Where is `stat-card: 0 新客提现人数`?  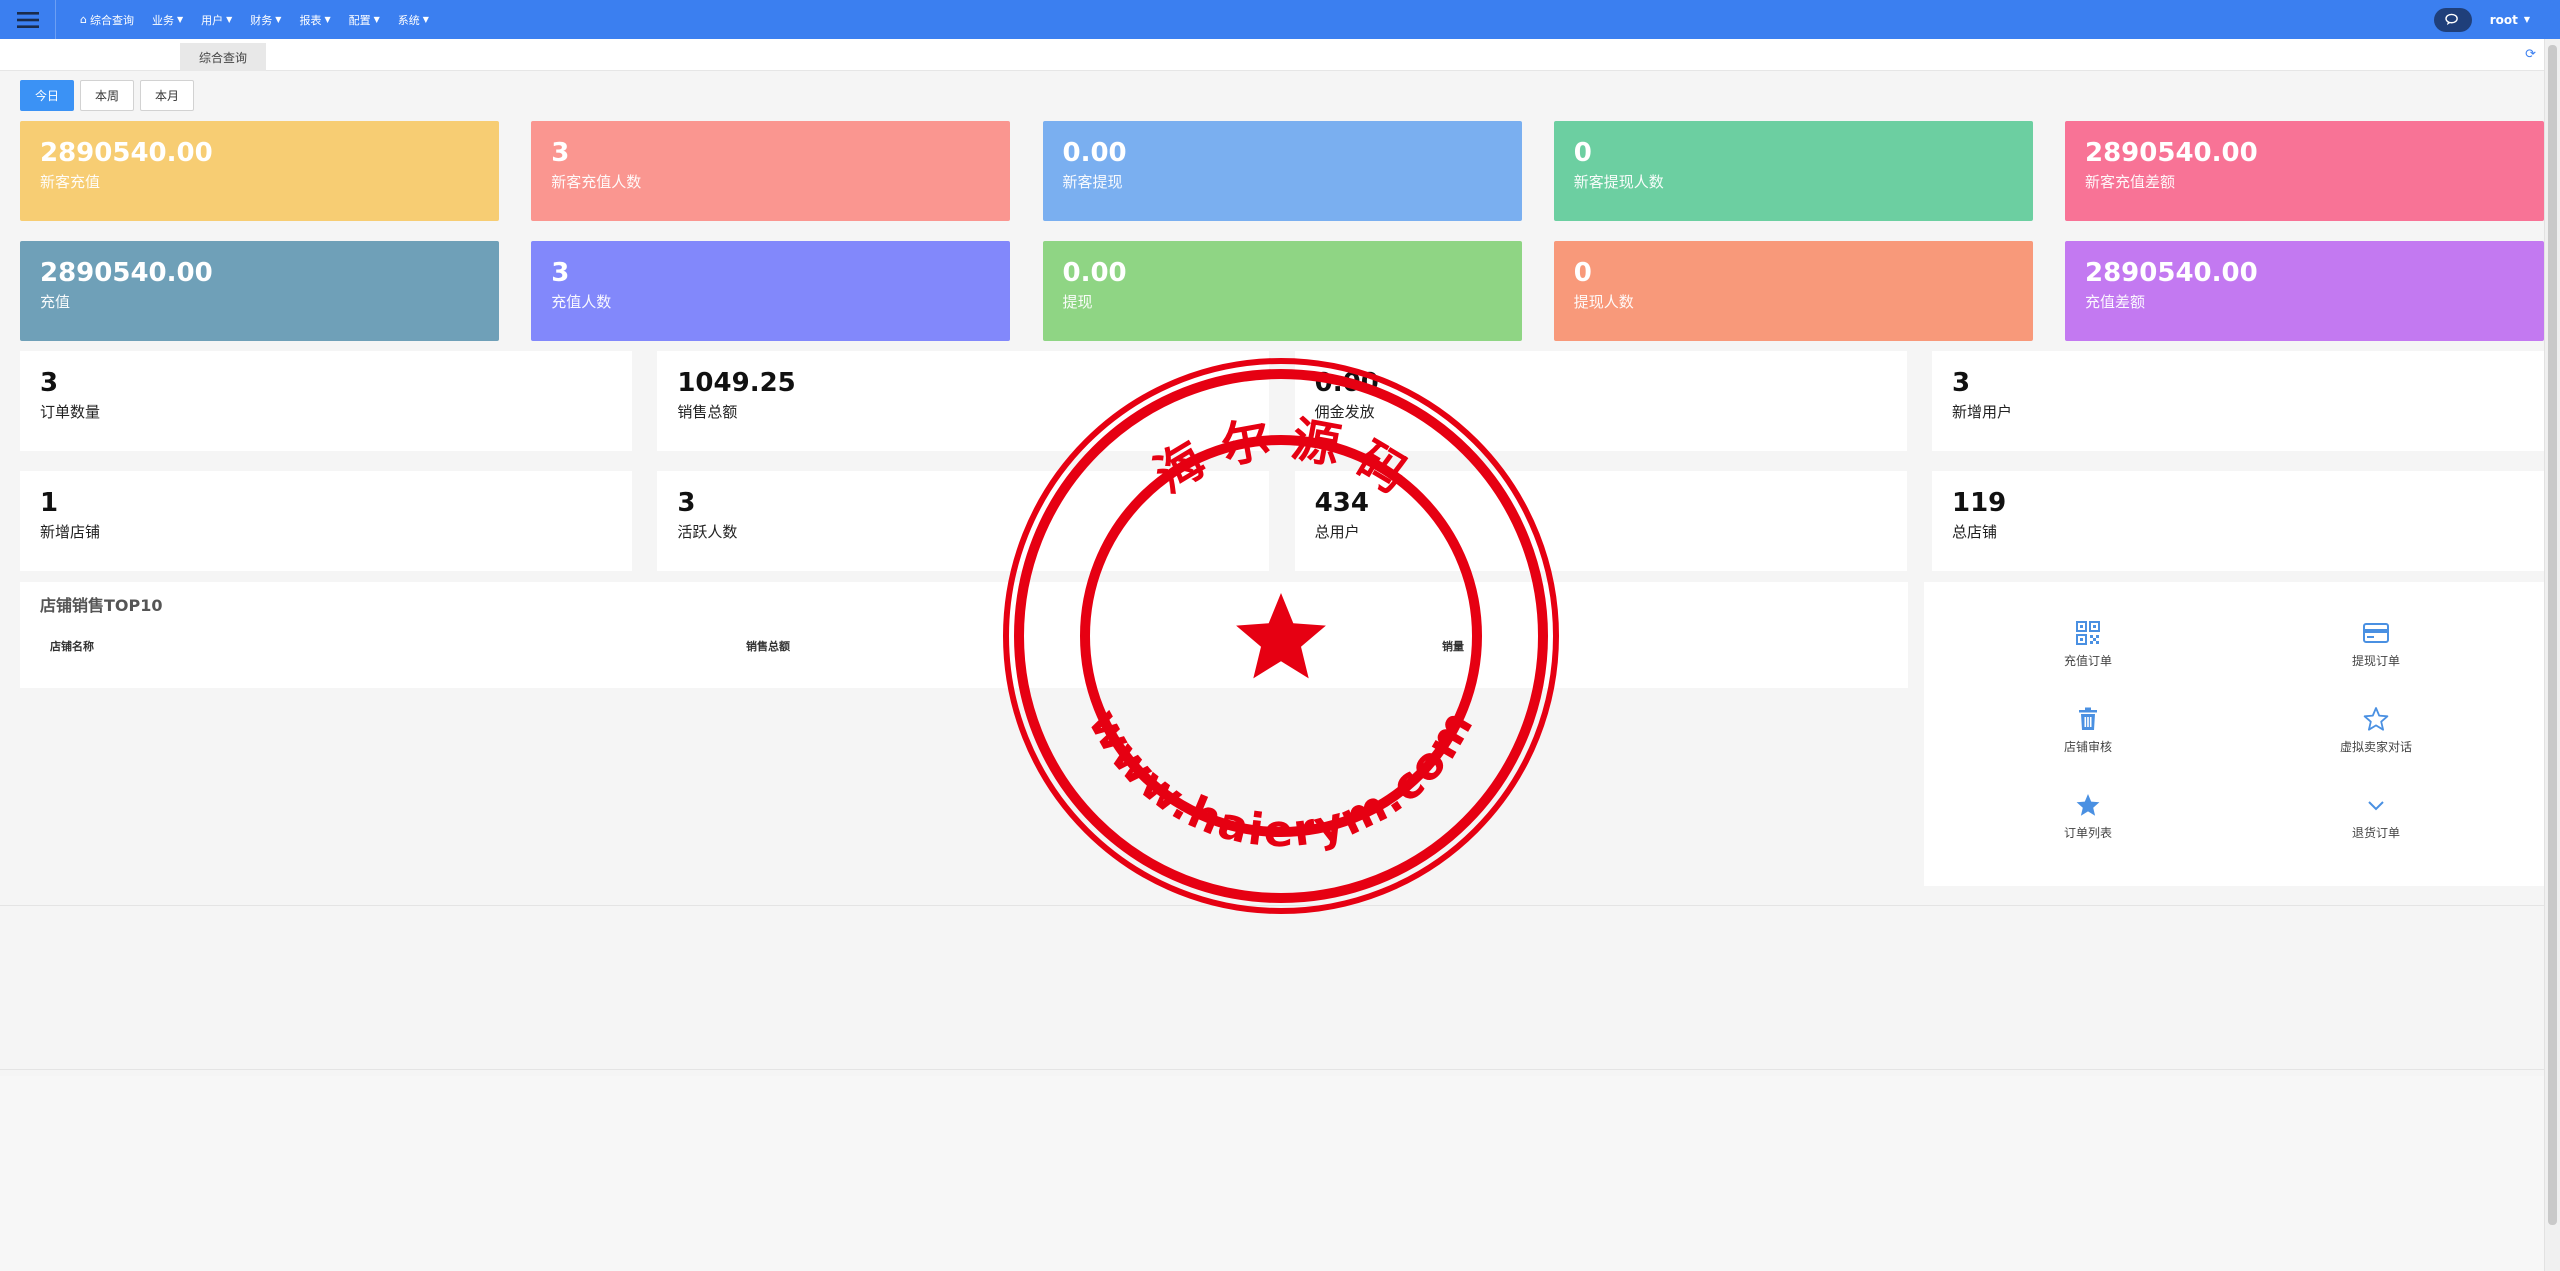
stat-card: 0 新客提现人数 is located at coordinates (1793, 171).